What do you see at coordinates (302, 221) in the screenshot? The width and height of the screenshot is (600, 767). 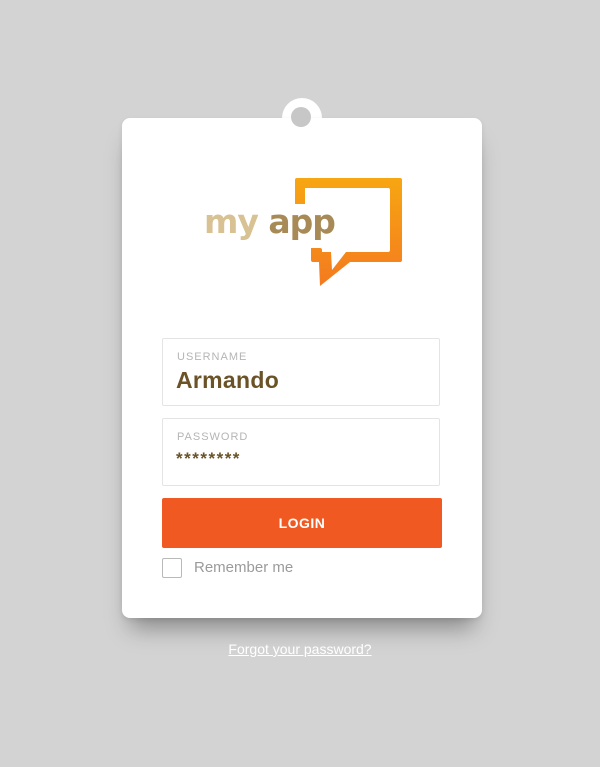 I see `logo-app-text: app` at bounding box center [302, 221].